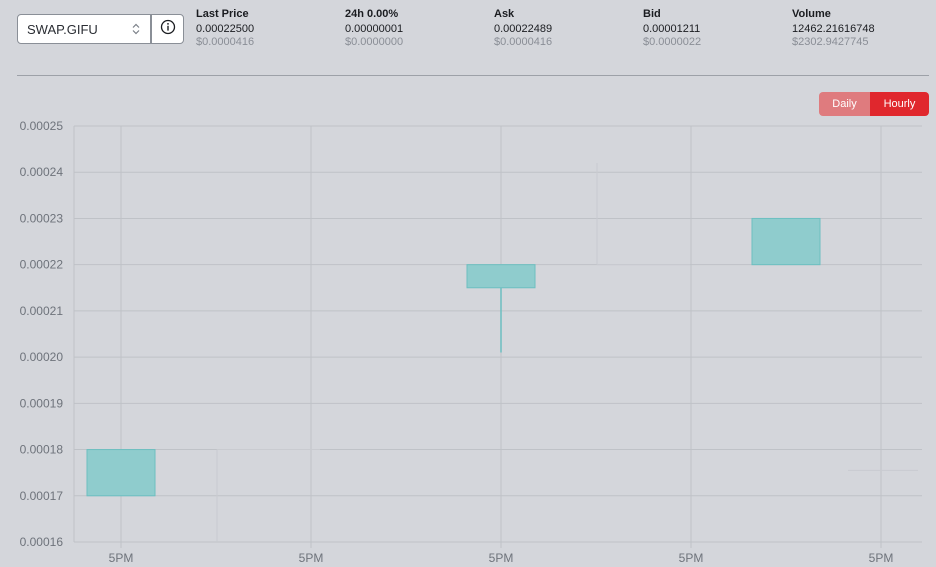 The height and width of the screenshot is (567, 936). What do you see at coordinates (42, 357) in the screenshot?
I see `y-tick-label: 0.00020` at bounding box center [42, 357].